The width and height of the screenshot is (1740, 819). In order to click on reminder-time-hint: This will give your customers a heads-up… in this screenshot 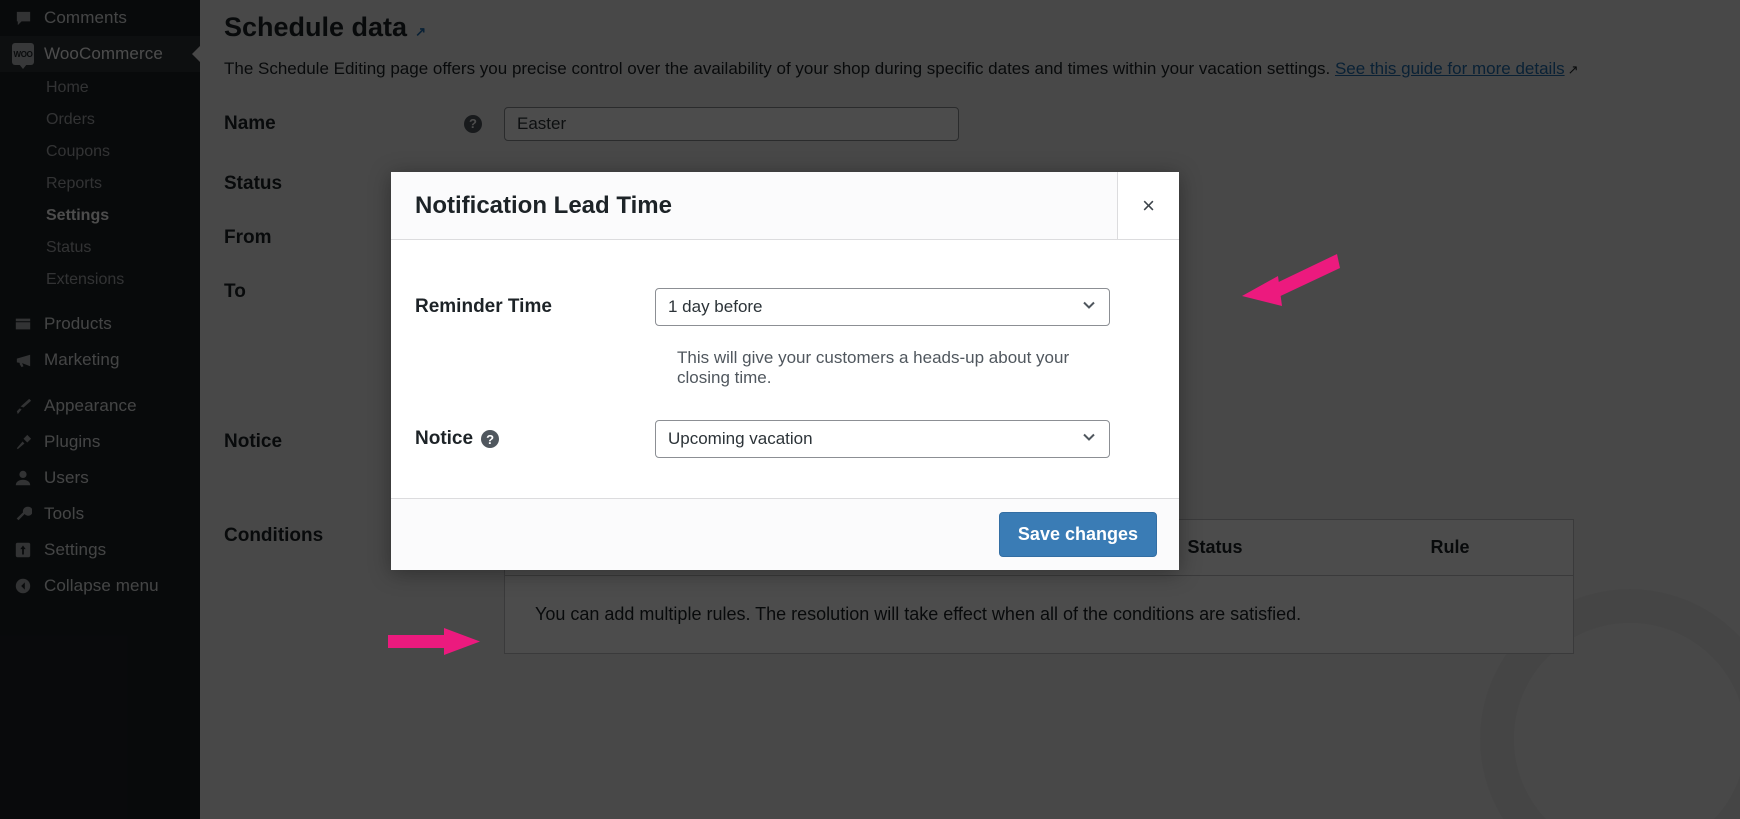, I will do `click(873, 367)`.